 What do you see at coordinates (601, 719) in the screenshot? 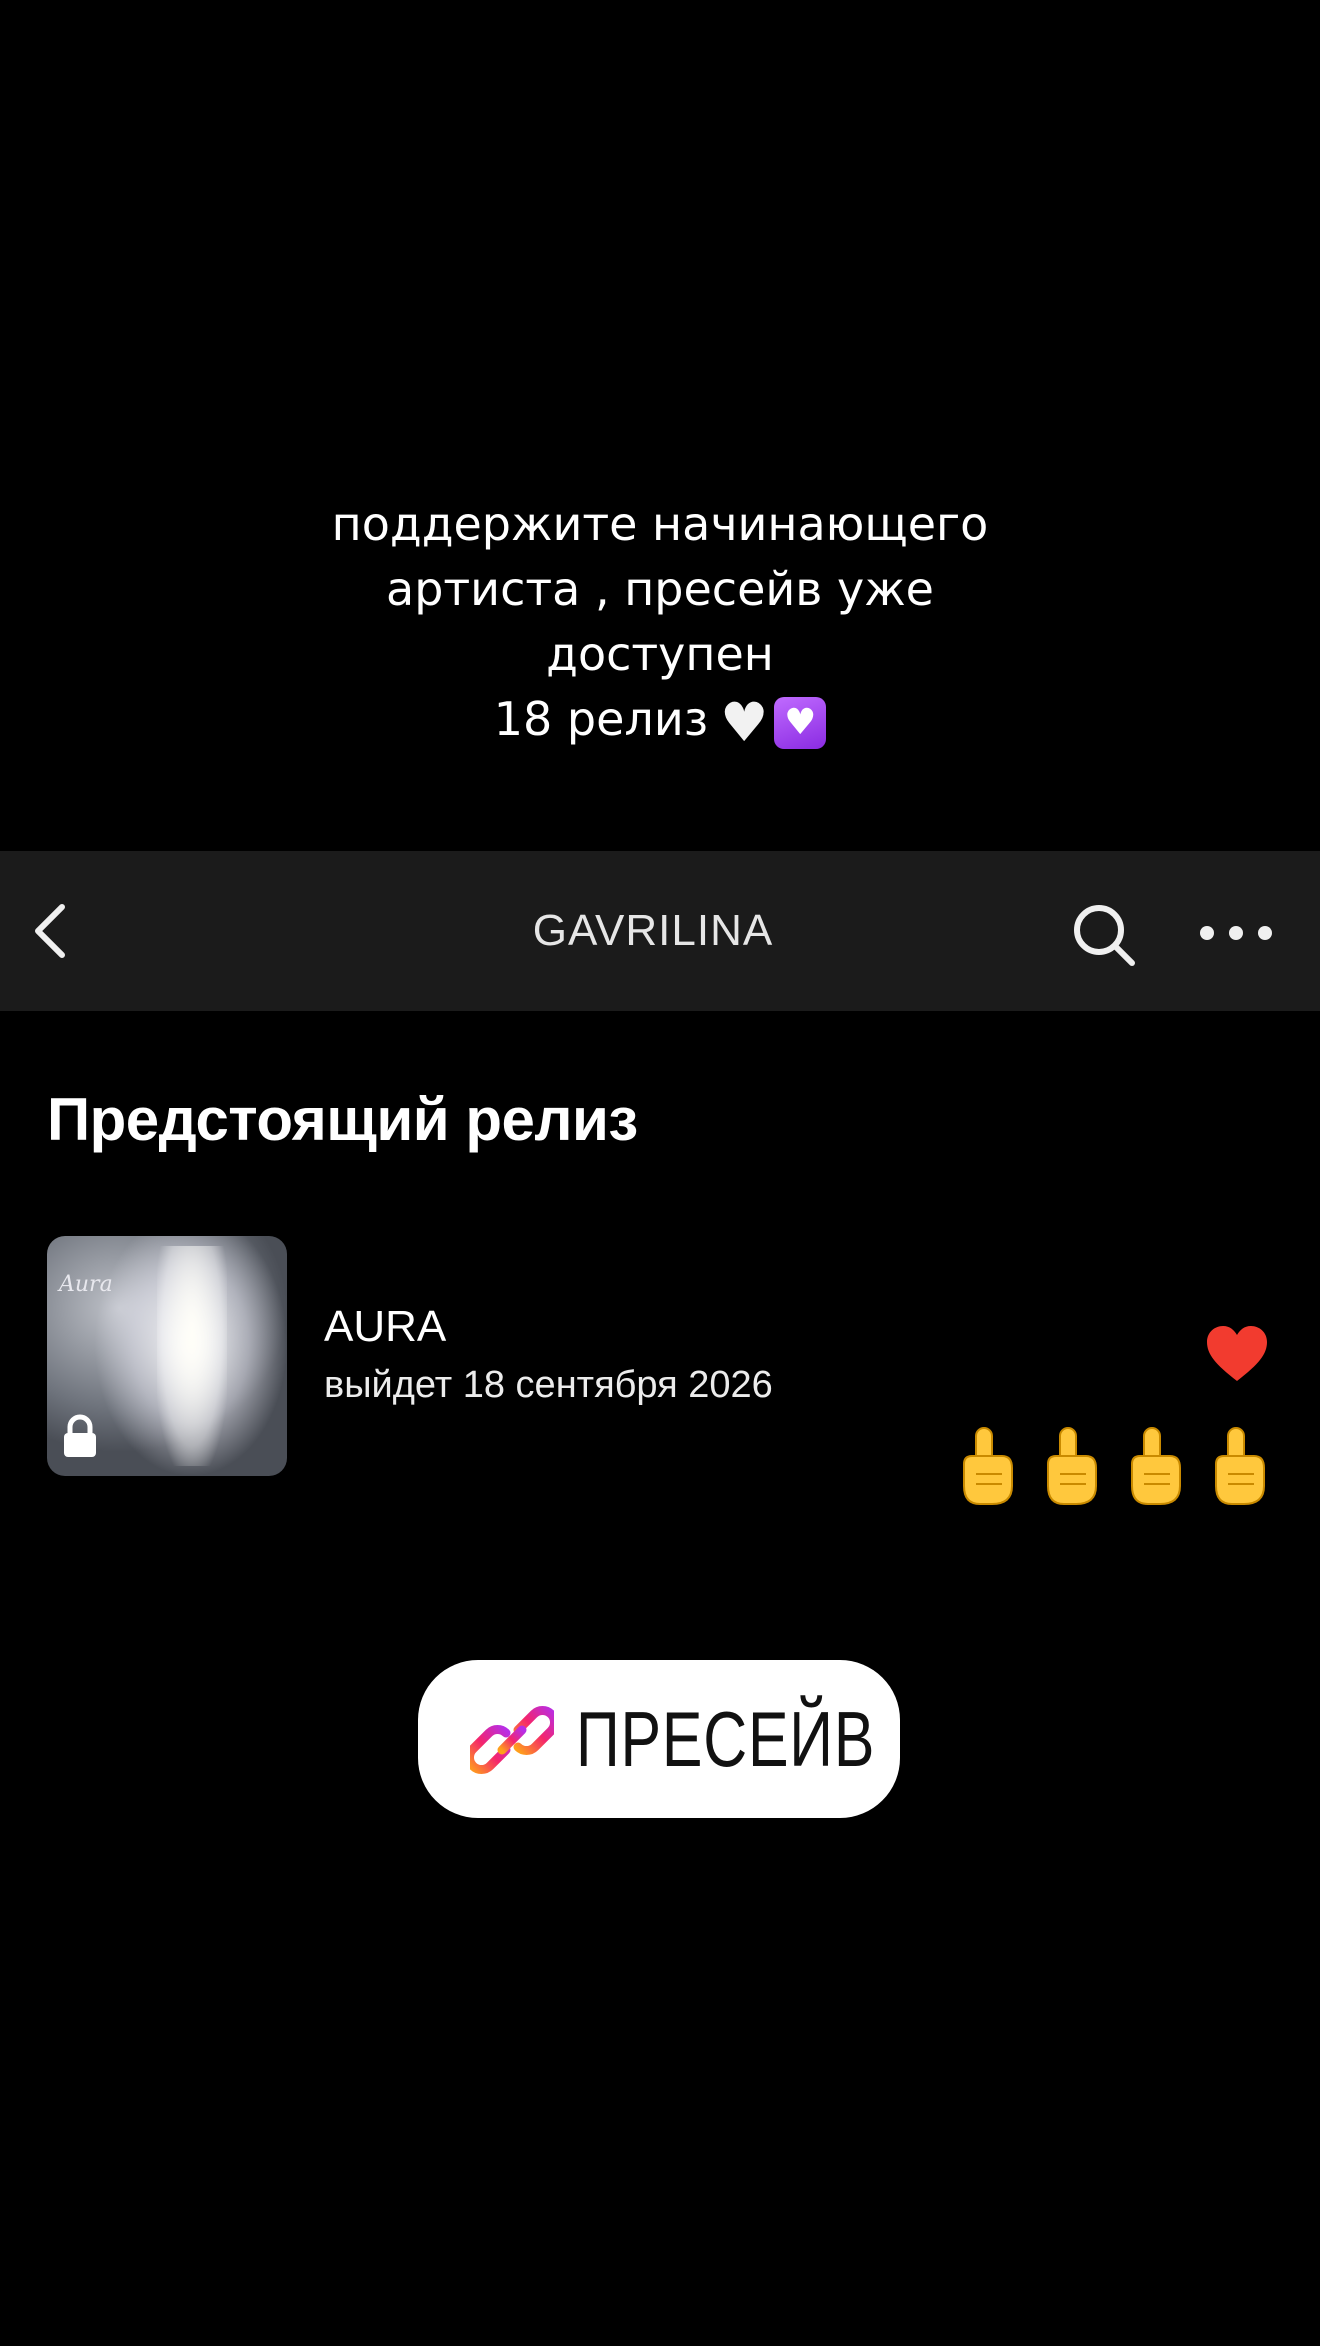
I see `caption-line-4-text: 18 релиз` at bounding box center [601, 719].